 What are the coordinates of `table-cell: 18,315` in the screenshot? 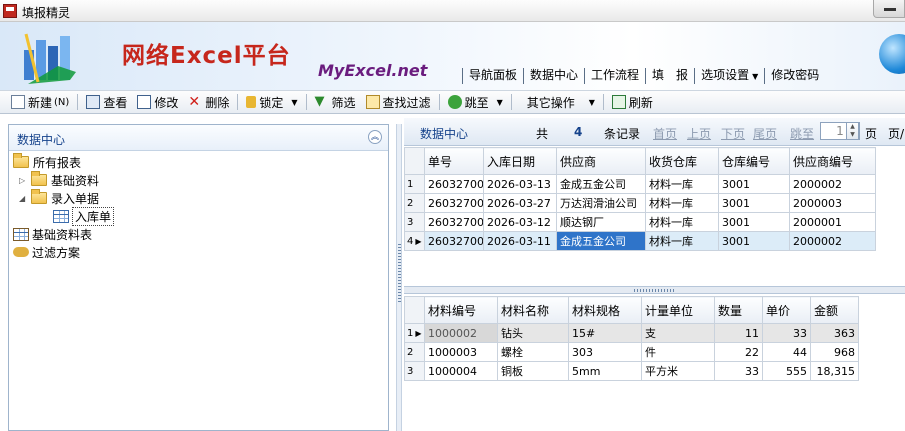 It's located at (834, 371).